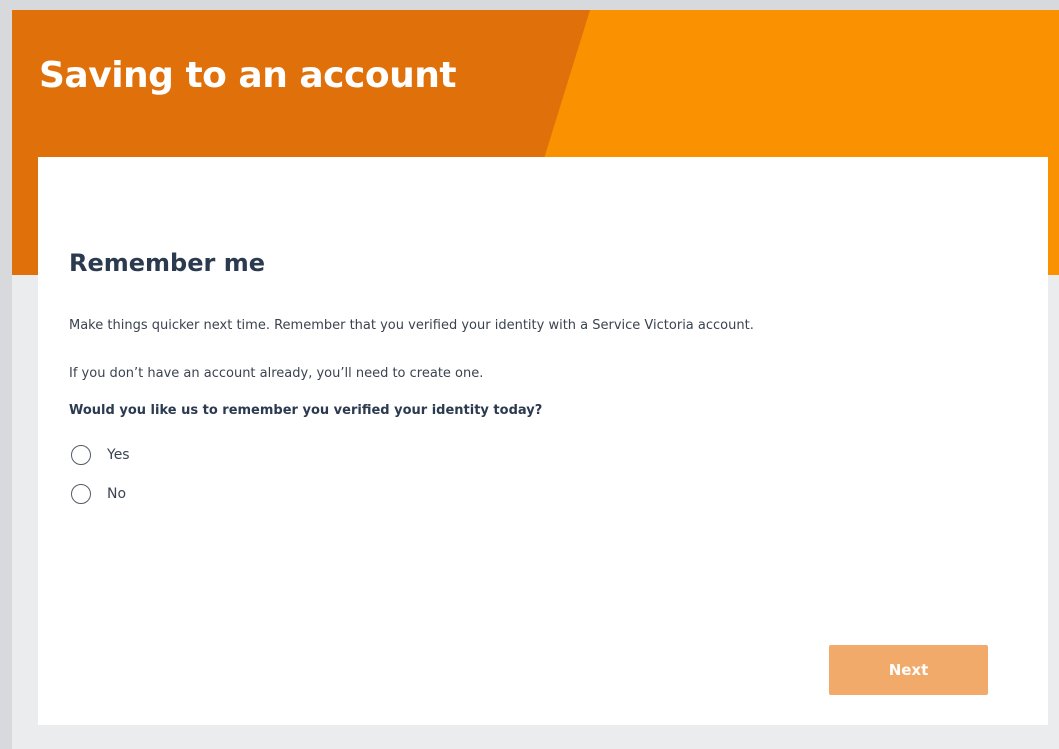 The width and height of the screenshot is (1059, 749). Describe the element at coordinates (167, 263) in the screenshot. I see `section-heading: Remember me` at that location.